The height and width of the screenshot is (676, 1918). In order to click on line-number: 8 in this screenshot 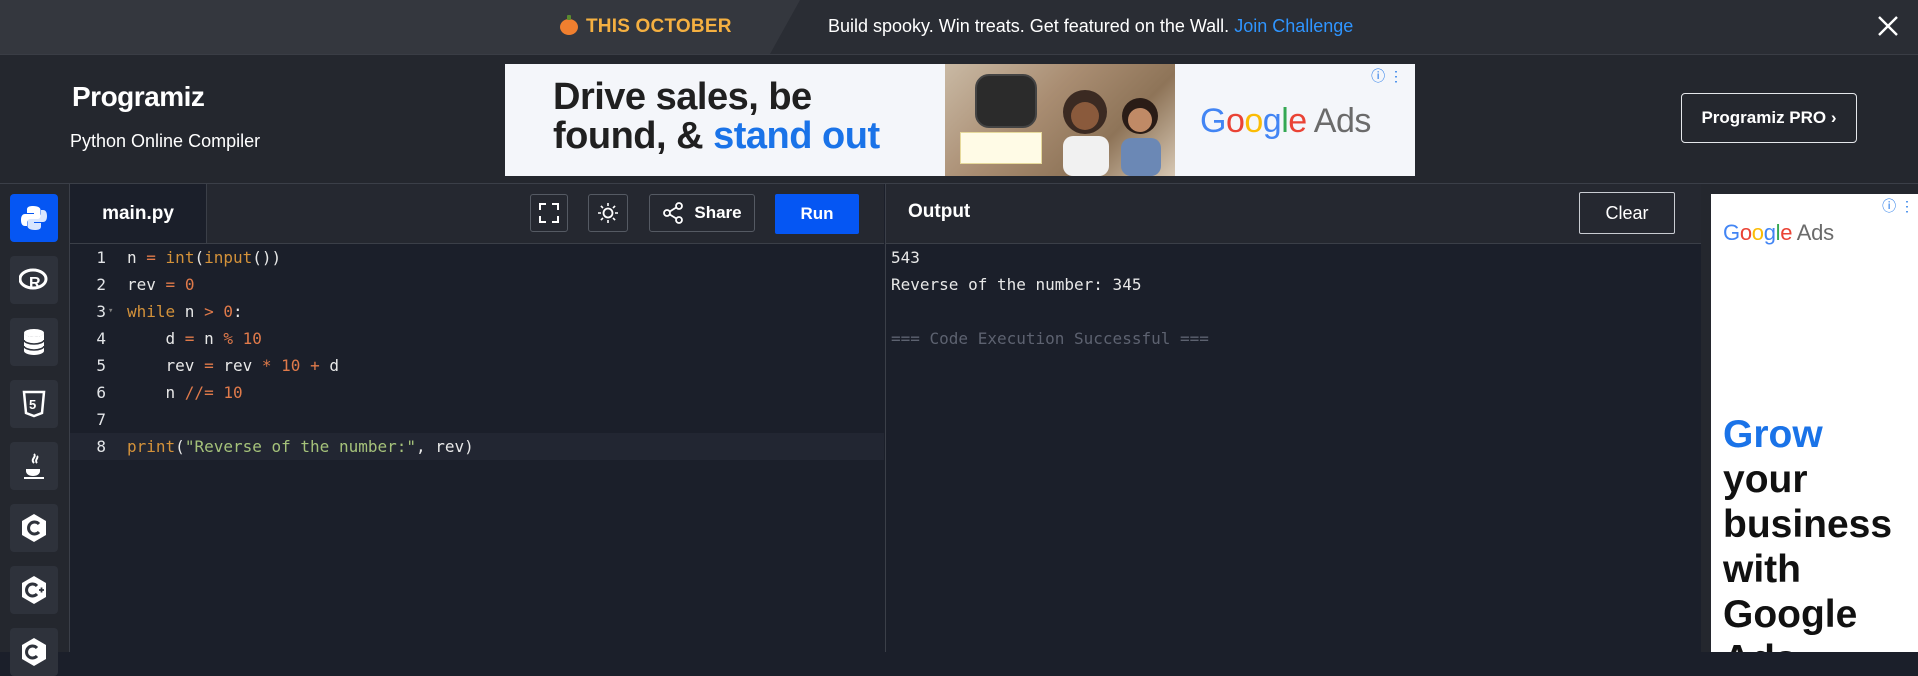, I will do `click(101, 446)`.